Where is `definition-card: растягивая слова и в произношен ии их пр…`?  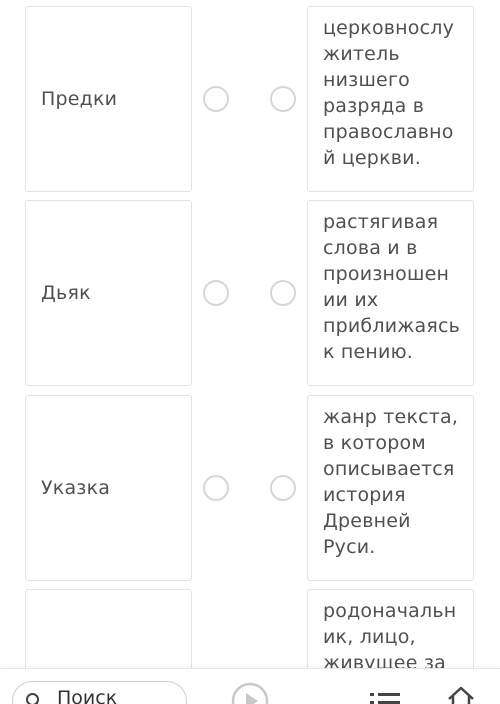
definition-card: растягивая слова и в произношен ии их пр… is located at coordinates (390, 293).